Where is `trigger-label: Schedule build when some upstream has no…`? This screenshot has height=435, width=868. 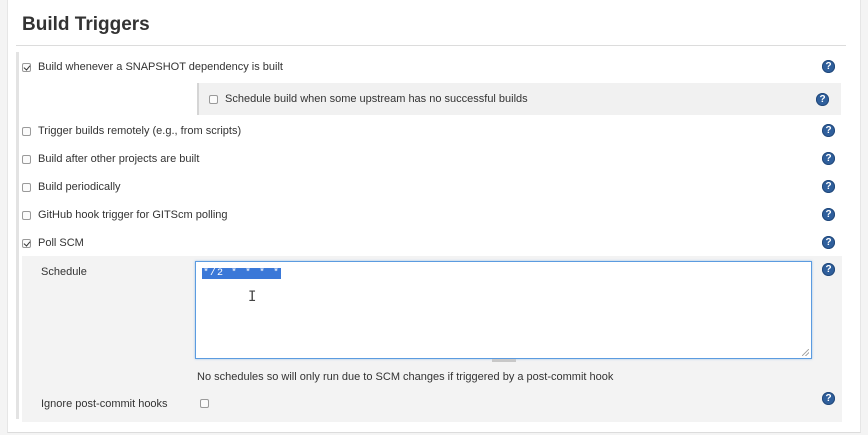 trigger-label: Schedule build when some upstream has no… is located at coordinates (376, 99).